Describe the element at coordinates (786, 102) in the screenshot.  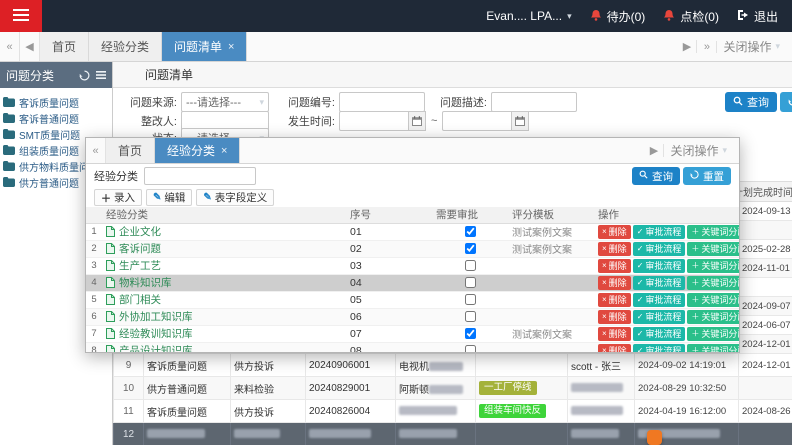
I see `reset-button: 重置` at that location.